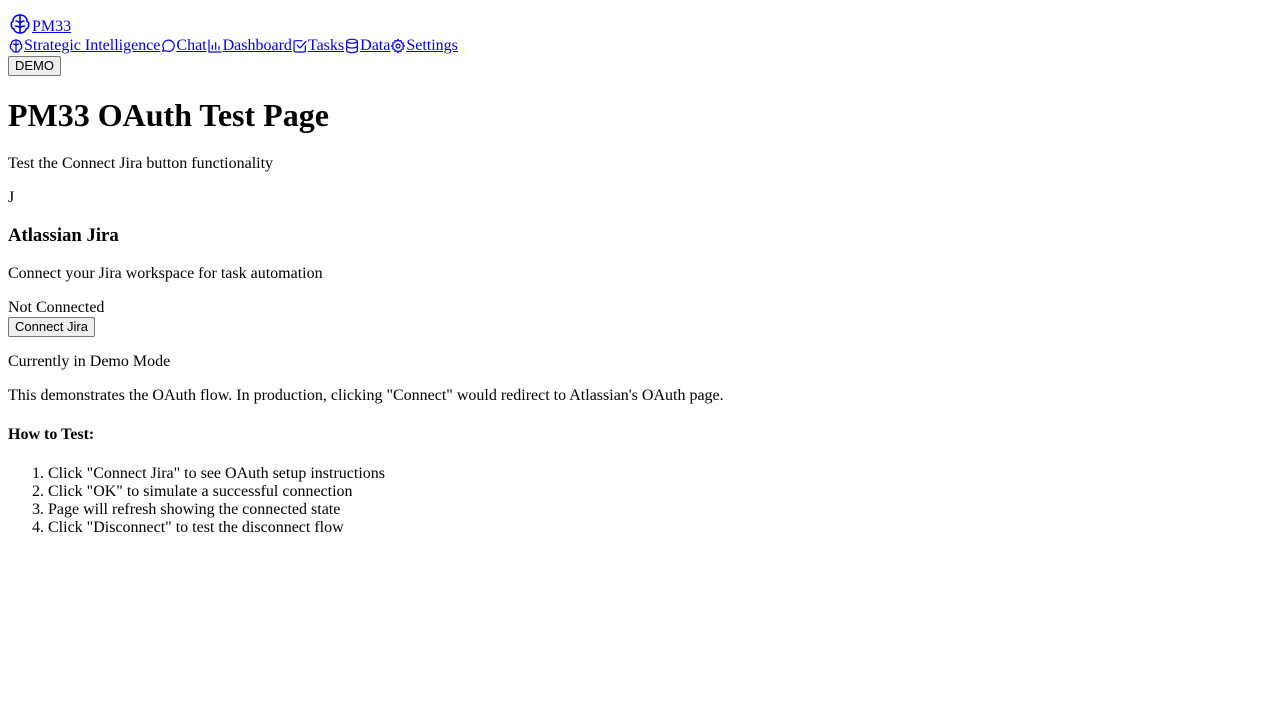  Describe the element at coordinates (51, 327) in the screenshot. I see `connect-jira-button: Connect Jira` at that location.